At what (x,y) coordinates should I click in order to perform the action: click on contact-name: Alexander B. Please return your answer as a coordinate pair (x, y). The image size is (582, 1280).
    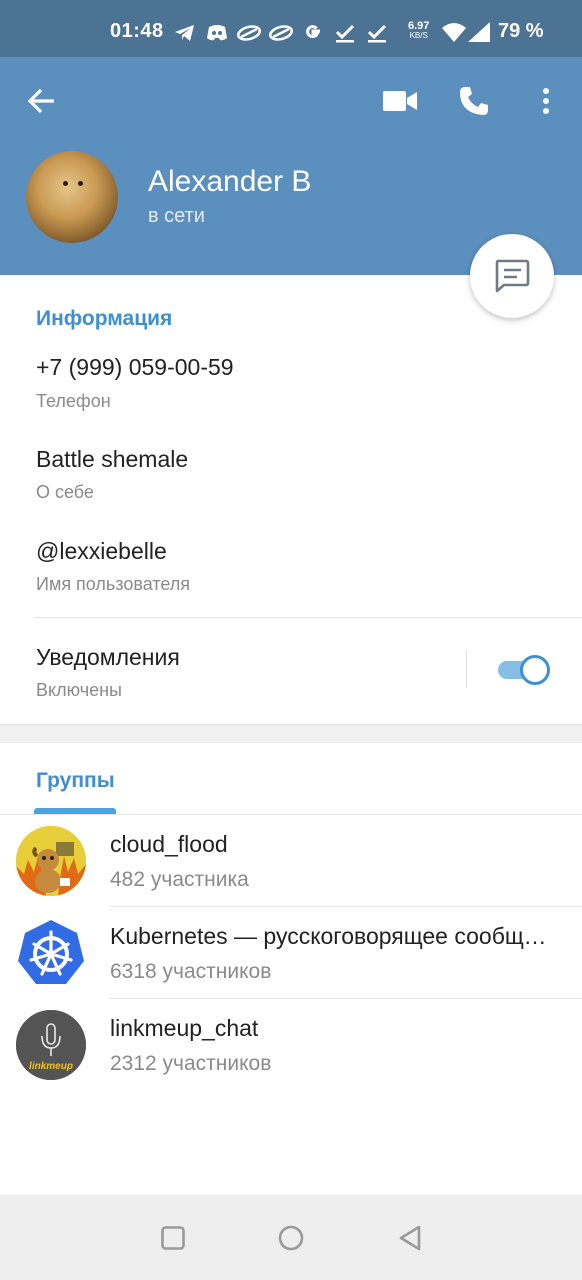
    Looking at the image, I should click on (230, 181).